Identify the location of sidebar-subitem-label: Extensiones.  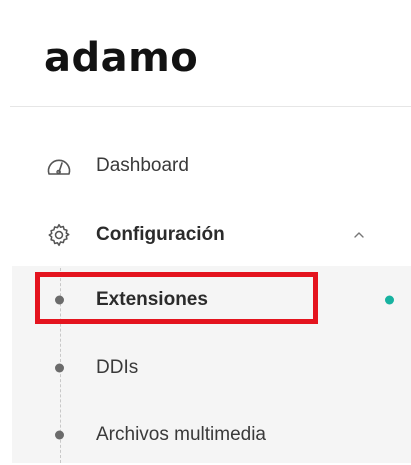
(152, 299).